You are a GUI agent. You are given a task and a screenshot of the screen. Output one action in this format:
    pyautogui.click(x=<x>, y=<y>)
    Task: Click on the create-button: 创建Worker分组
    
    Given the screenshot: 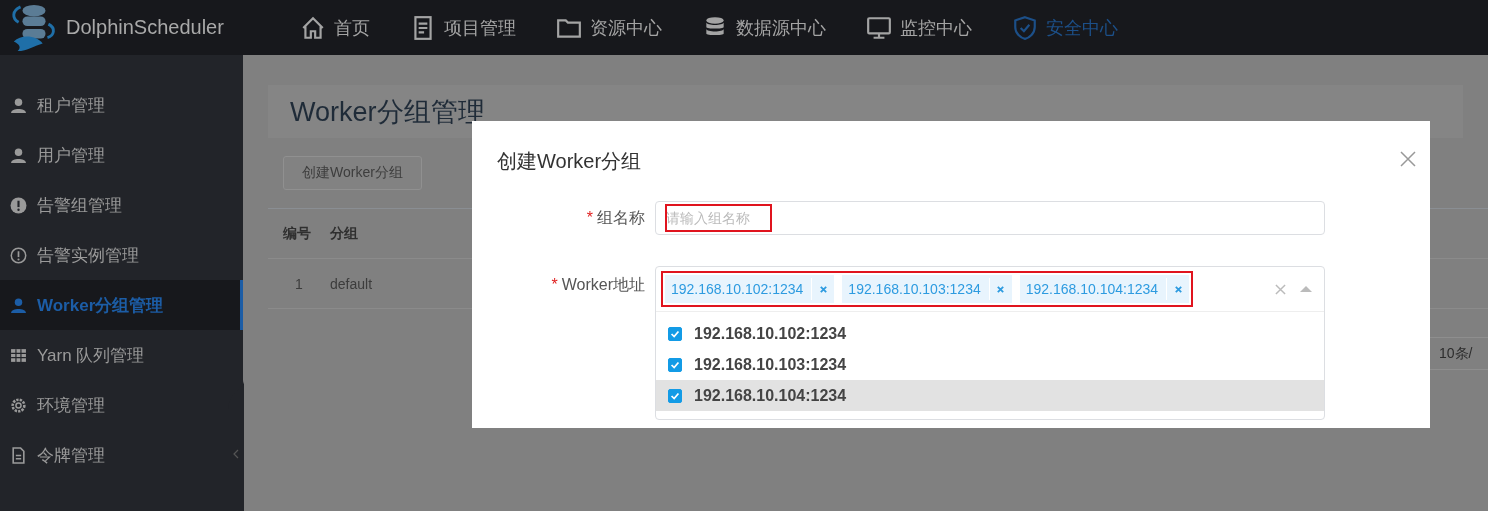 What is the action you would take?
    pyautogui.click(x=352, y=173)
    